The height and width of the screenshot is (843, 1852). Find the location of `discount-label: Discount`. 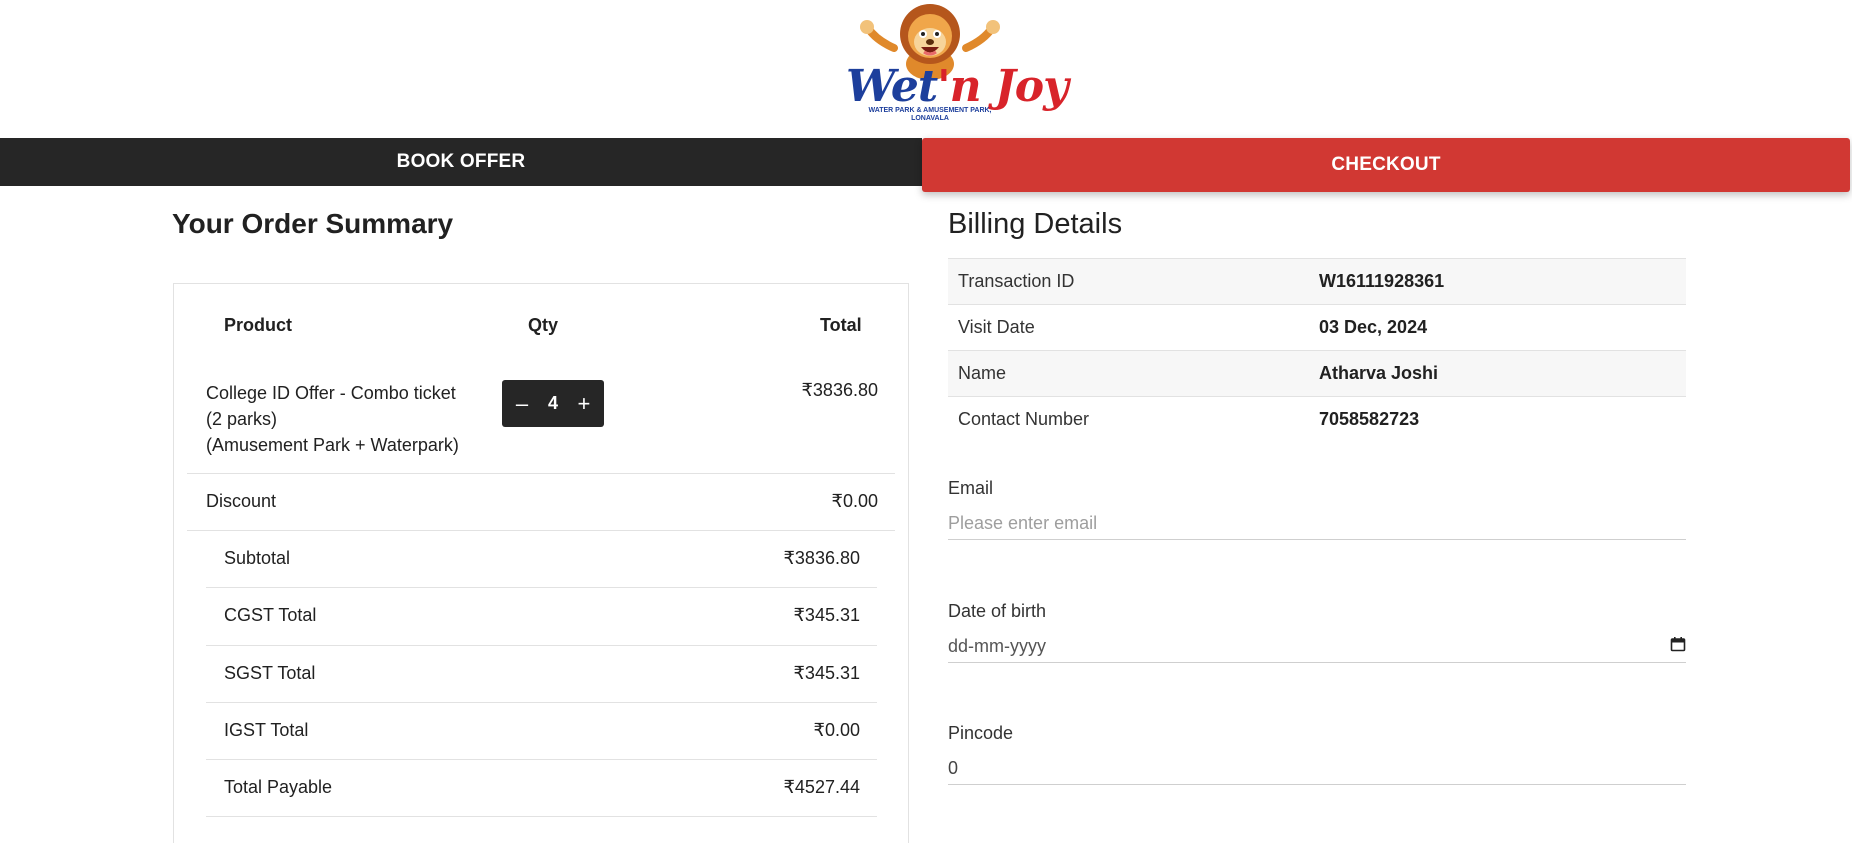

discount-label: Discount is located at coordinates (241, 501).